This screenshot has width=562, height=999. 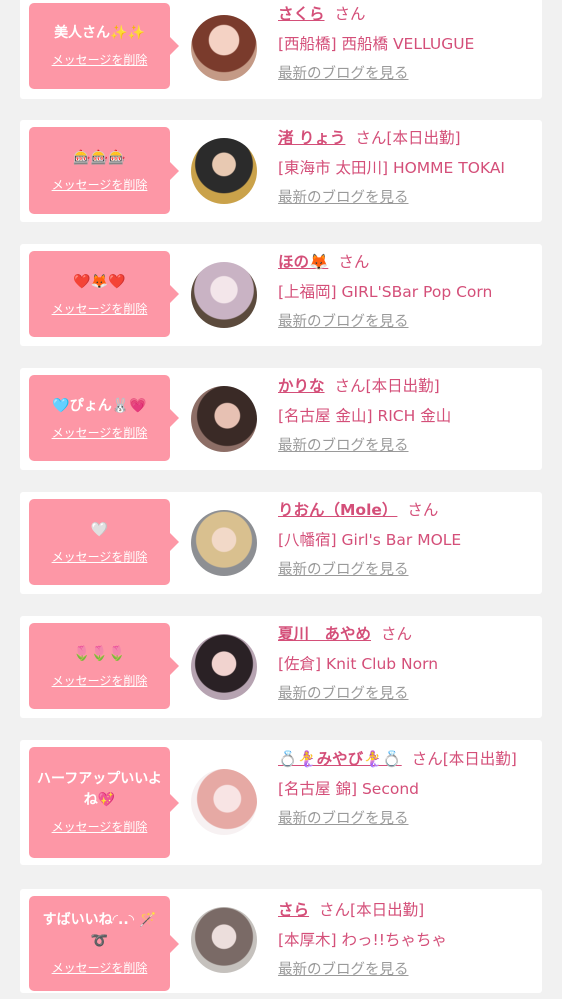 What do you see at coordinates (99, 930) in the screenshot?
I see `message-text: すばいいね◜..◝ 🪄➰` at bounding box center [99, 930].